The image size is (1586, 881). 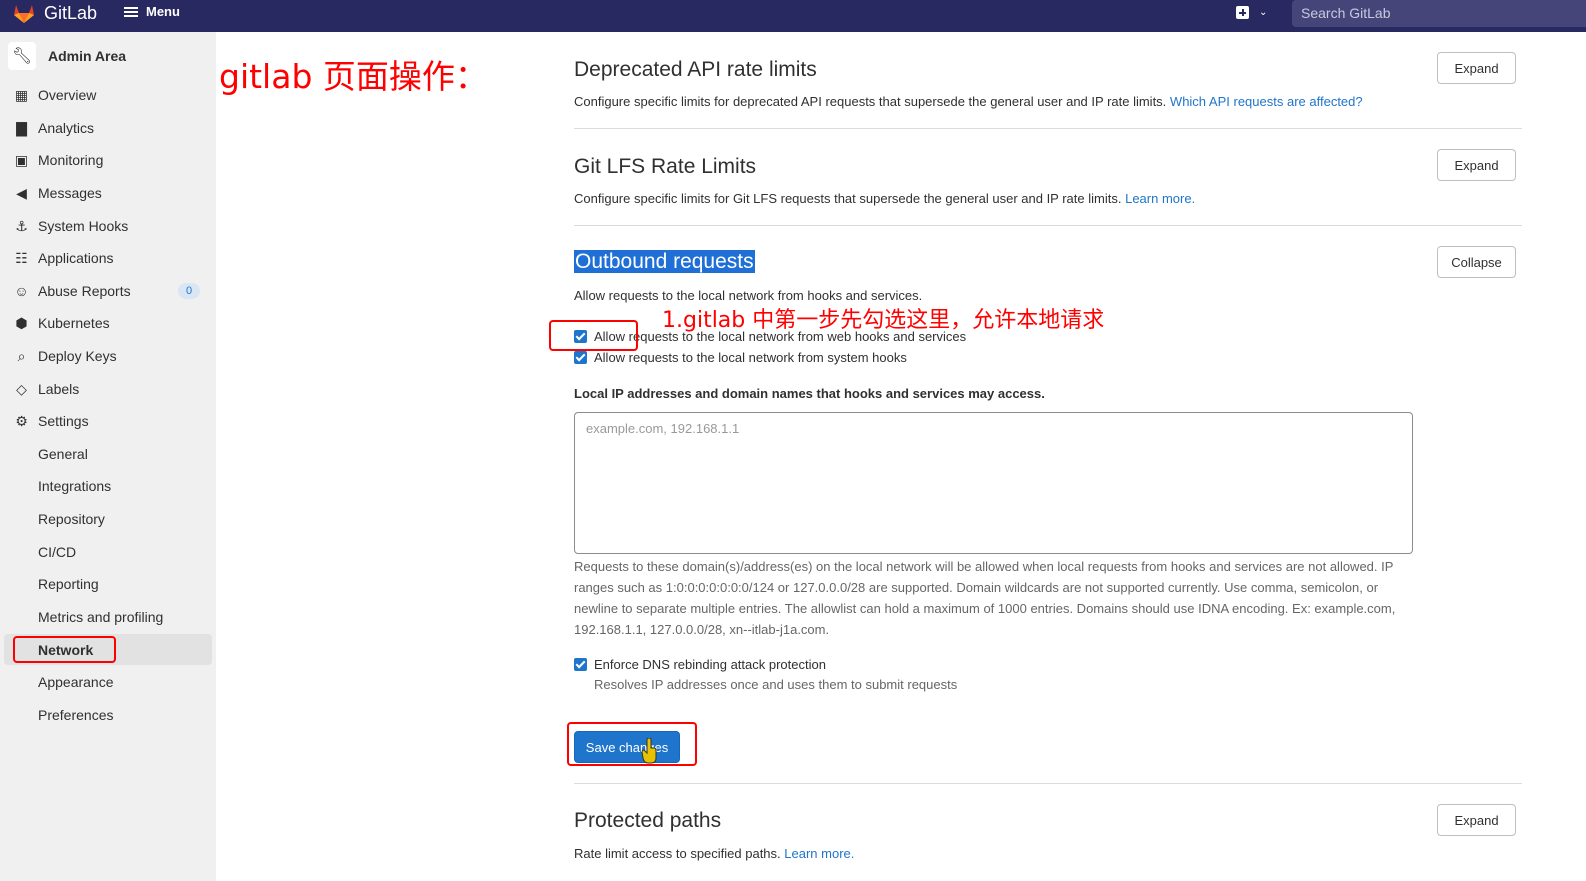 I want to click on lfs-learn-more-link: Learn more., so click(x=1160, y=198).